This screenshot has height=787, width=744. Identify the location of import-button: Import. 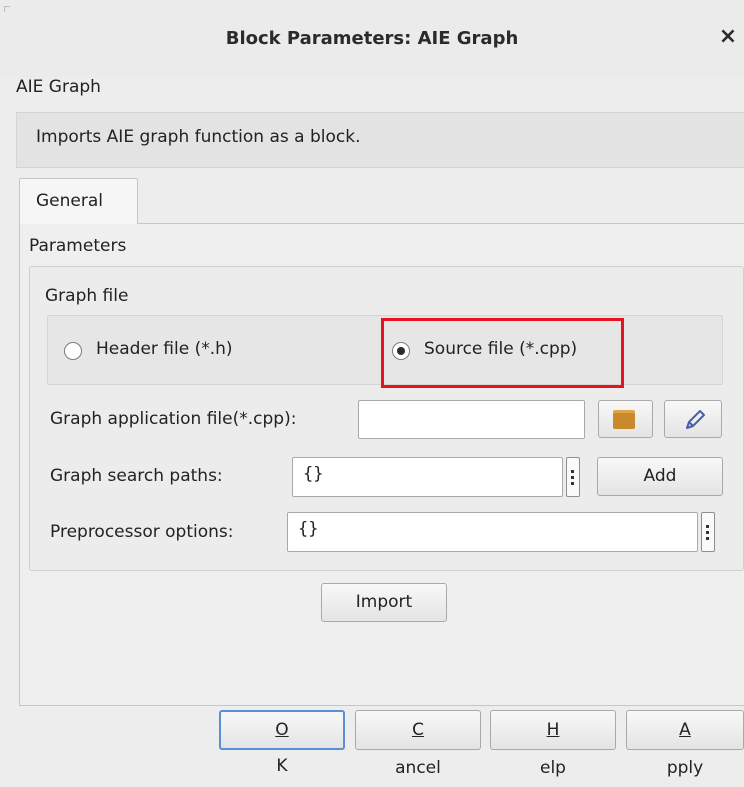
(384, 602).